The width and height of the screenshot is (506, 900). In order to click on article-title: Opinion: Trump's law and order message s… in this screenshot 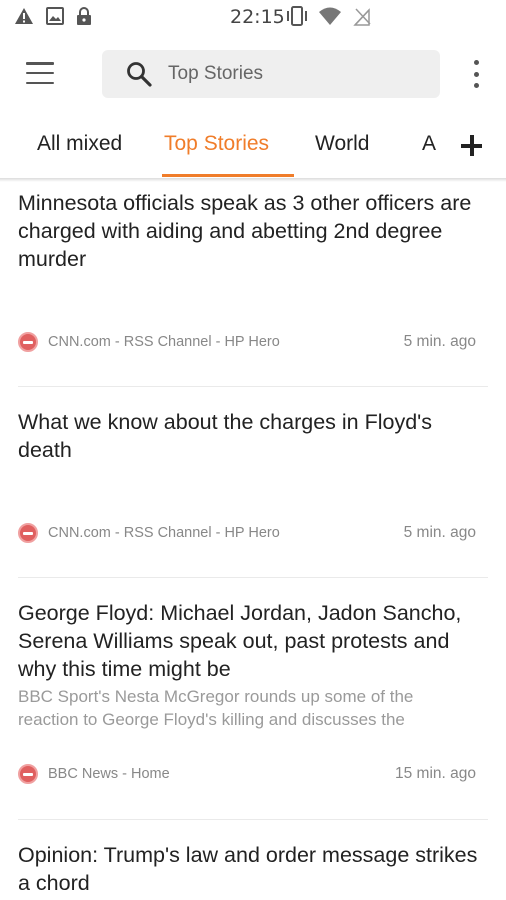, I will do `click(252, 869)`.